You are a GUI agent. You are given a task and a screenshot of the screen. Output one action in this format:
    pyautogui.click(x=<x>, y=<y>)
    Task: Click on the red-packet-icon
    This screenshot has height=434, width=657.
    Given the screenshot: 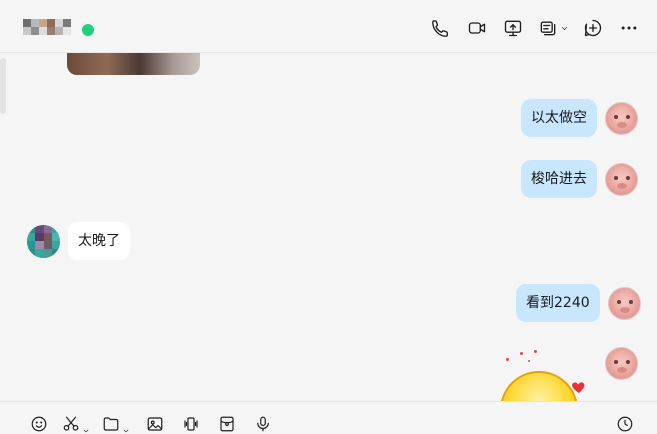 What is the action you would take?
    pyautogui.click(x=227, y=424)
    